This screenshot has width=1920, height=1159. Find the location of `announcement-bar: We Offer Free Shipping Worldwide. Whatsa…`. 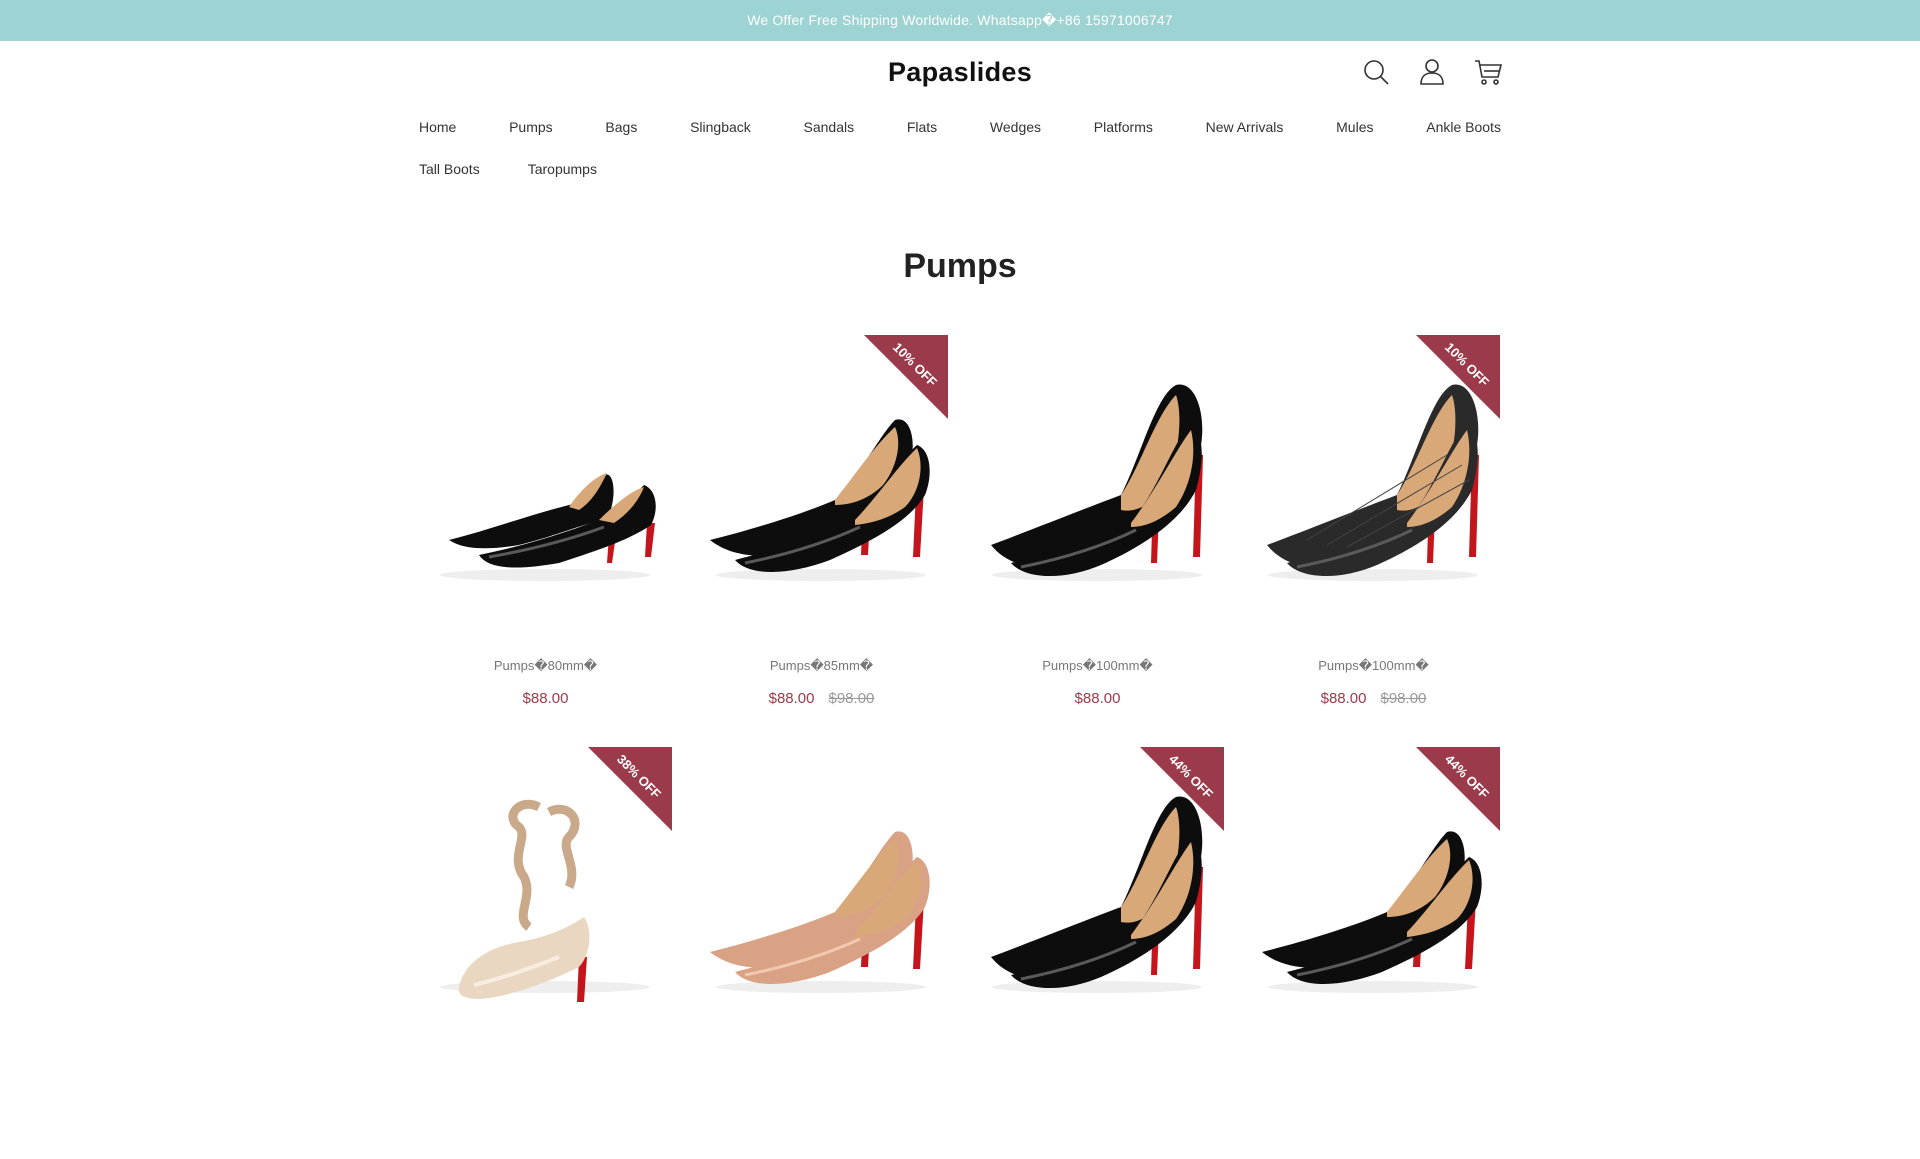

announcement-bar: We Offer Free Shipping Worldwide. Whatsa… is located at coordinates (960, 20).